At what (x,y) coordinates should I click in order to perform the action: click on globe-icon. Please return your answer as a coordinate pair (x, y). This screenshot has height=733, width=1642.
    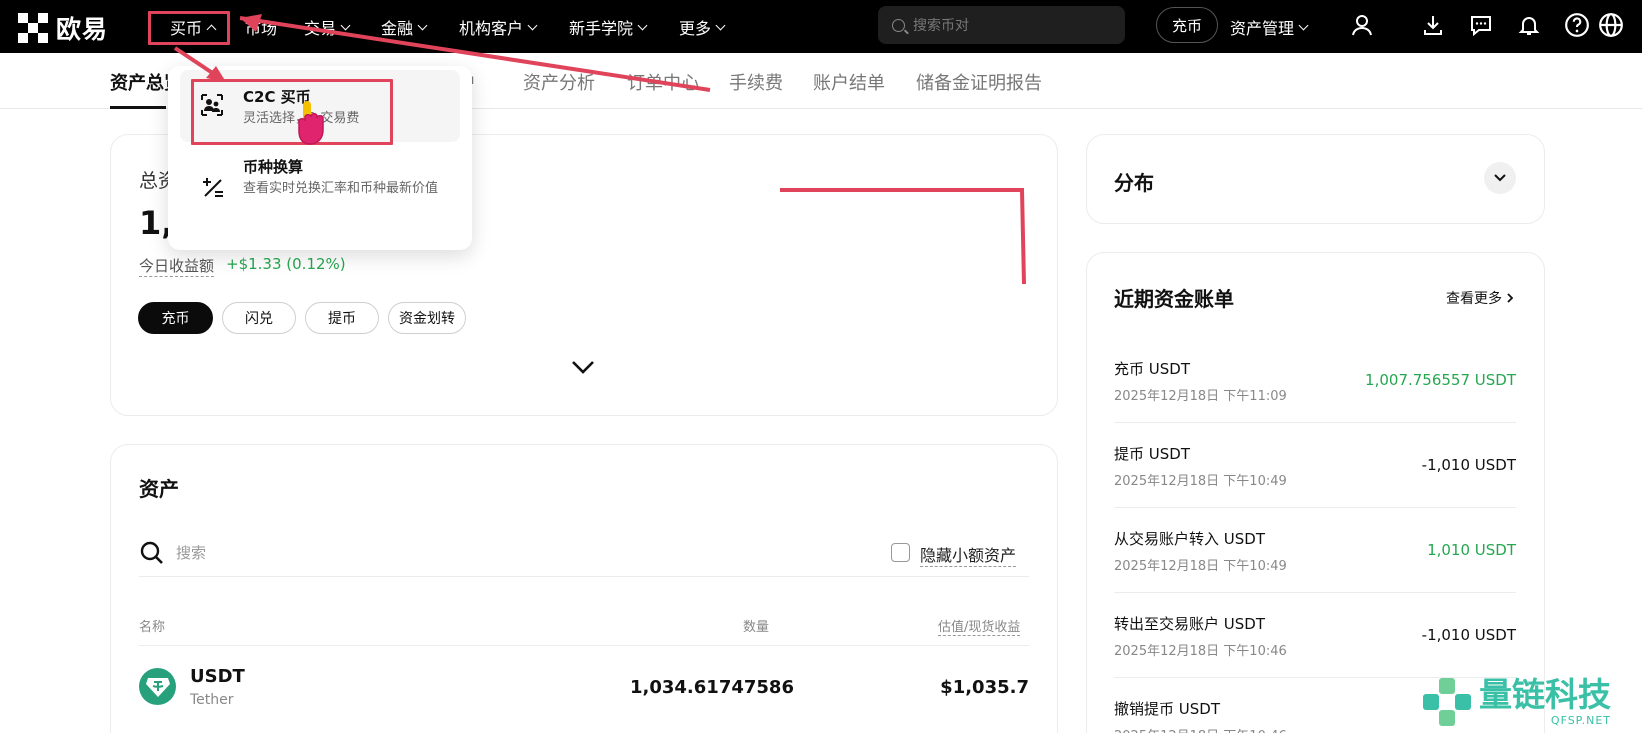
    Looking at the image, I should click on (1611, 25).